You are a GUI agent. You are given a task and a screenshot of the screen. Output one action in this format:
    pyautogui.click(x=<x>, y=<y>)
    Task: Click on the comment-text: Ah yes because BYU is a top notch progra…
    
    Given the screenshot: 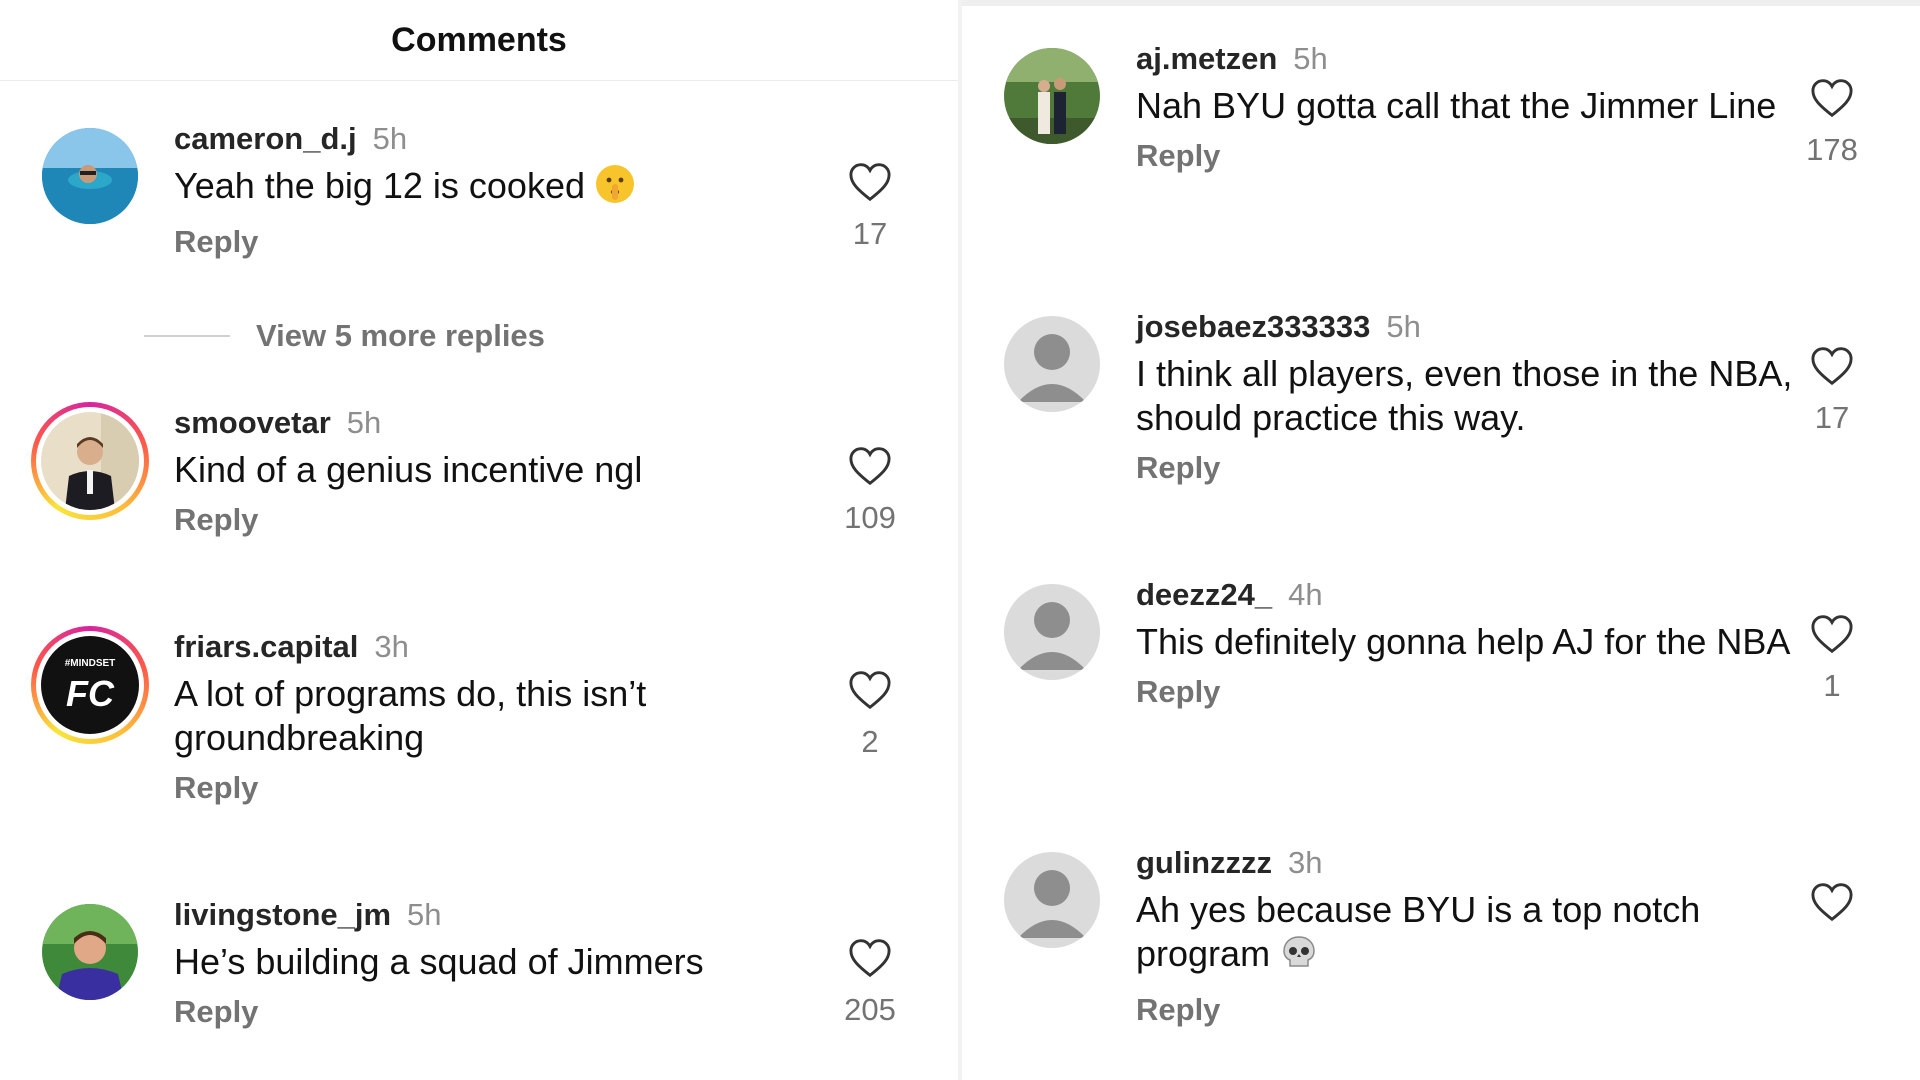 What is the action you would take?
    pyautogui.click(x=1418, y=931)
    